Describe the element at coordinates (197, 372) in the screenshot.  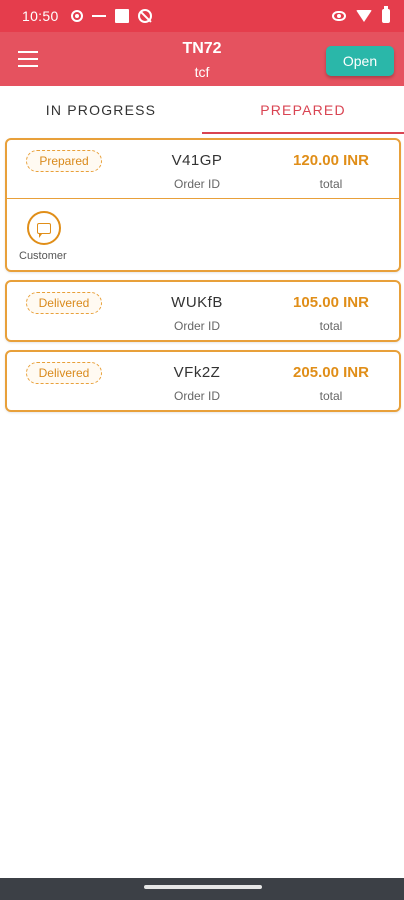
I see `order-id-value: VFk2Z` at that location.